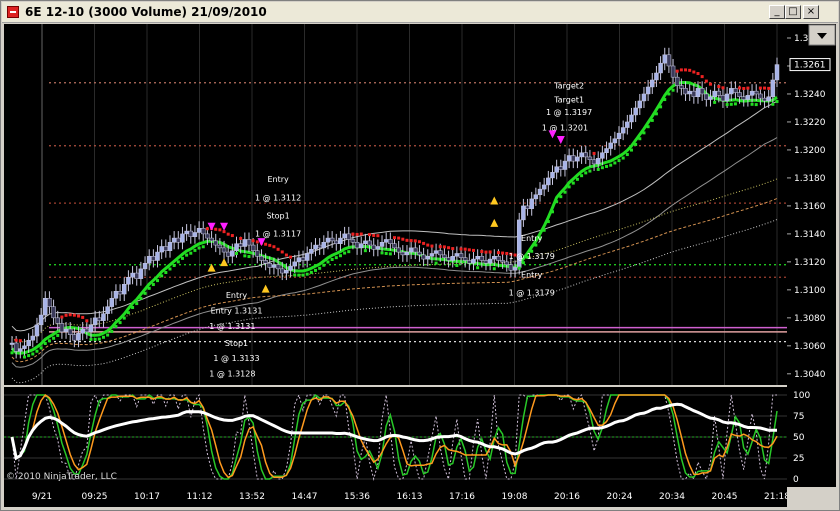 Image resolution: width=840 pixels, height=511 pixels. Describe the element at coordinates (822, 35) in the screenshot. I see `scroll-arrow-button` at that location.